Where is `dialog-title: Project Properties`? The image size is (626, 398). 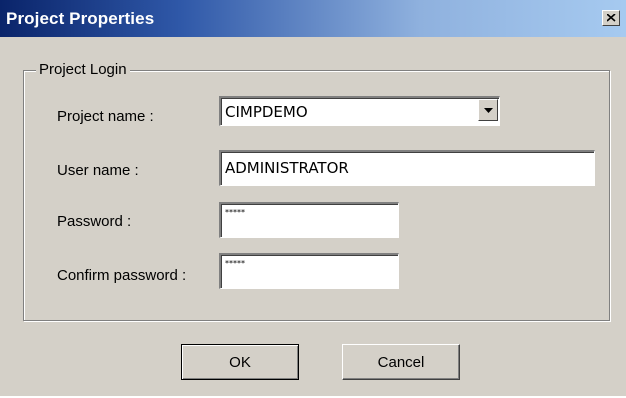 dialog-title: Project Properties is located at coordinates (80, 18).